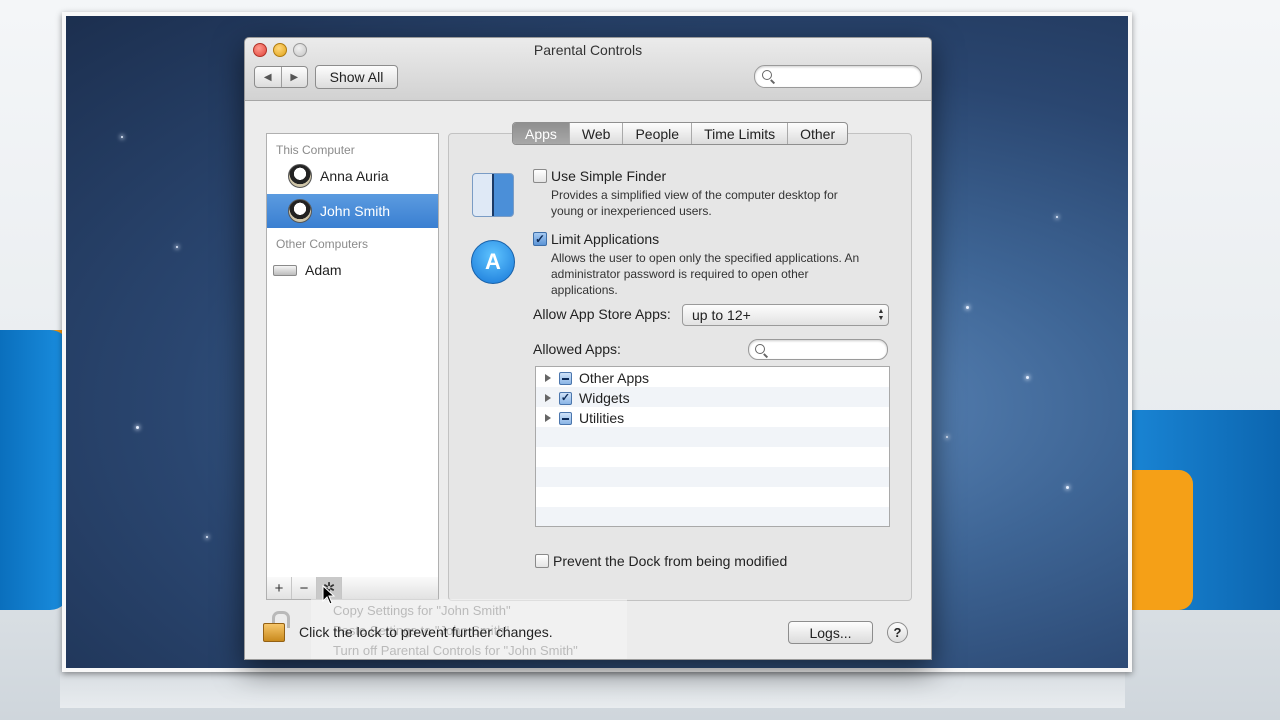 Image resolution: width=1280 pixels, height=720 pixels. Describe the element at coordinates (355, 211) in the screenshot. I see `user-name: John Smith` at that location.